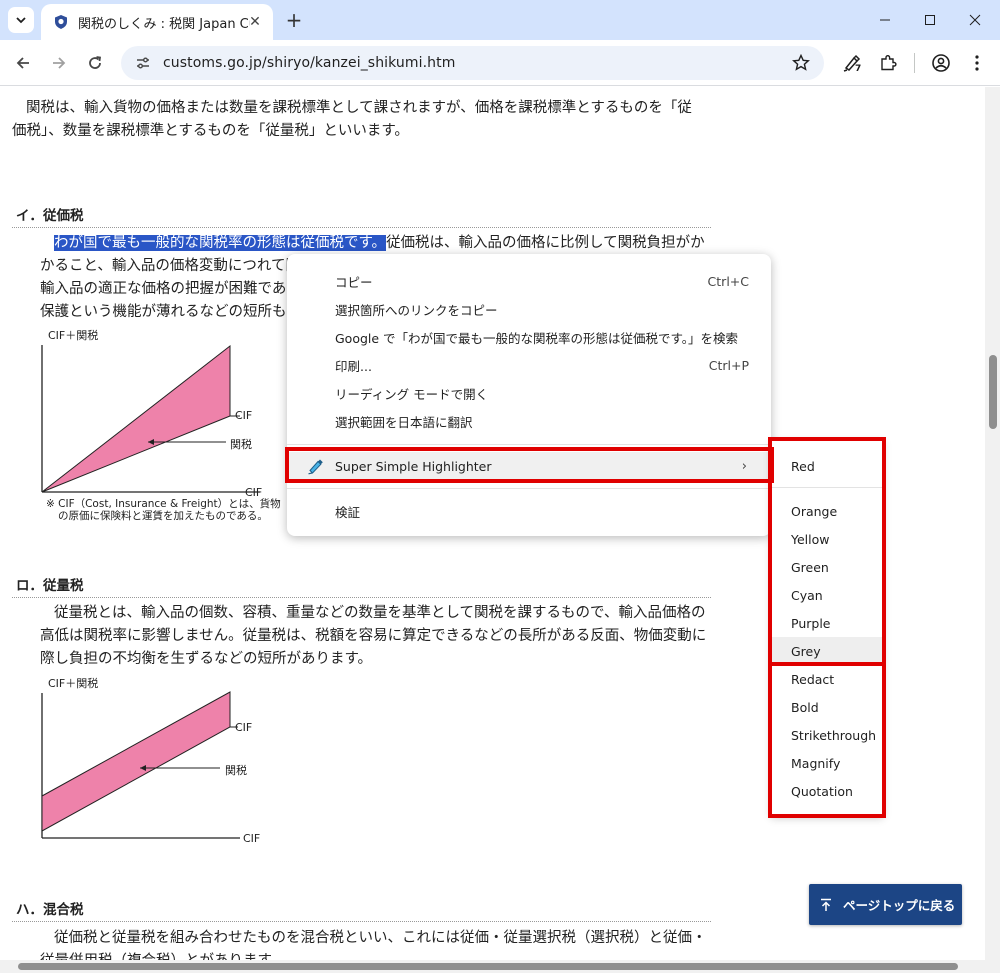  Describe the element at coordinates (806, 651) in the screenshot. I see `submenu-item-label: Grey` at that location.